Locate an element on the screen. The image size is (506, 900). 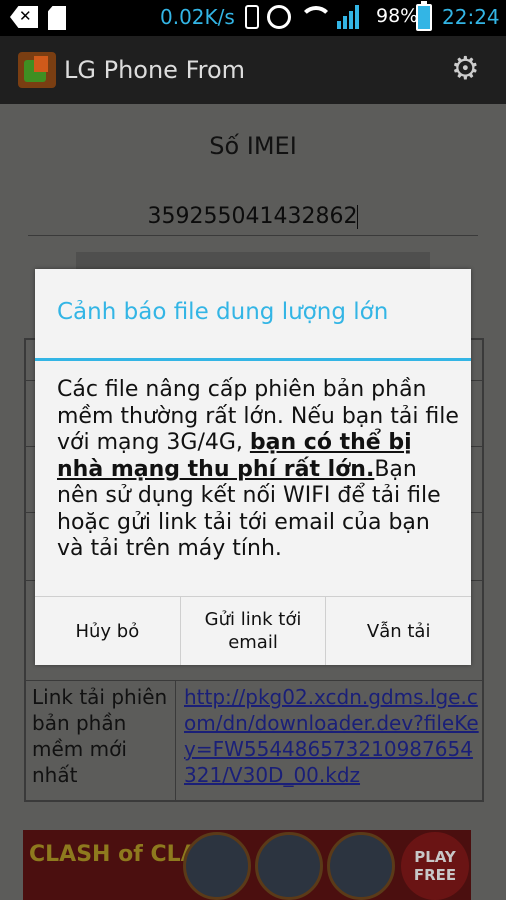
status-icons is located at coordinates (302, 17).